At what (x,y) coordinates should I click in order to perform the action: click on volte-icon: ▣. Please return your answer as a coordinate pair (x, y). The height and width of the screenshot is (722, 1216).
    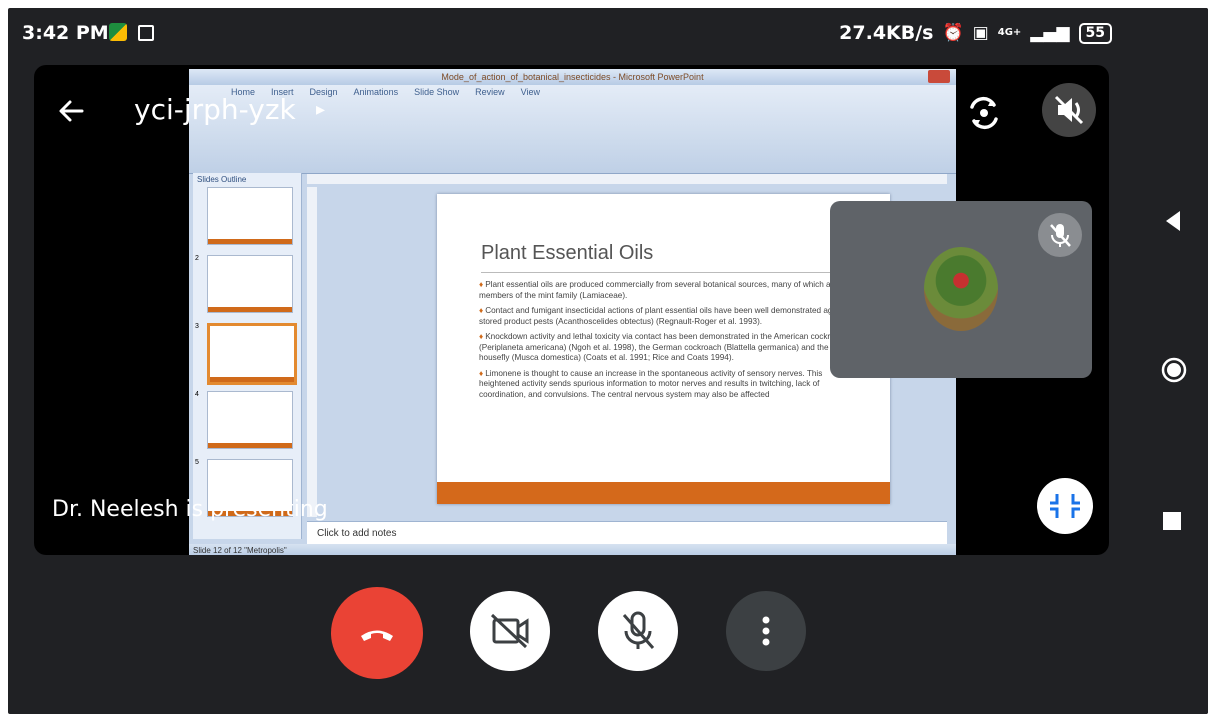
    Looking at the image, I should click on (980, 33).